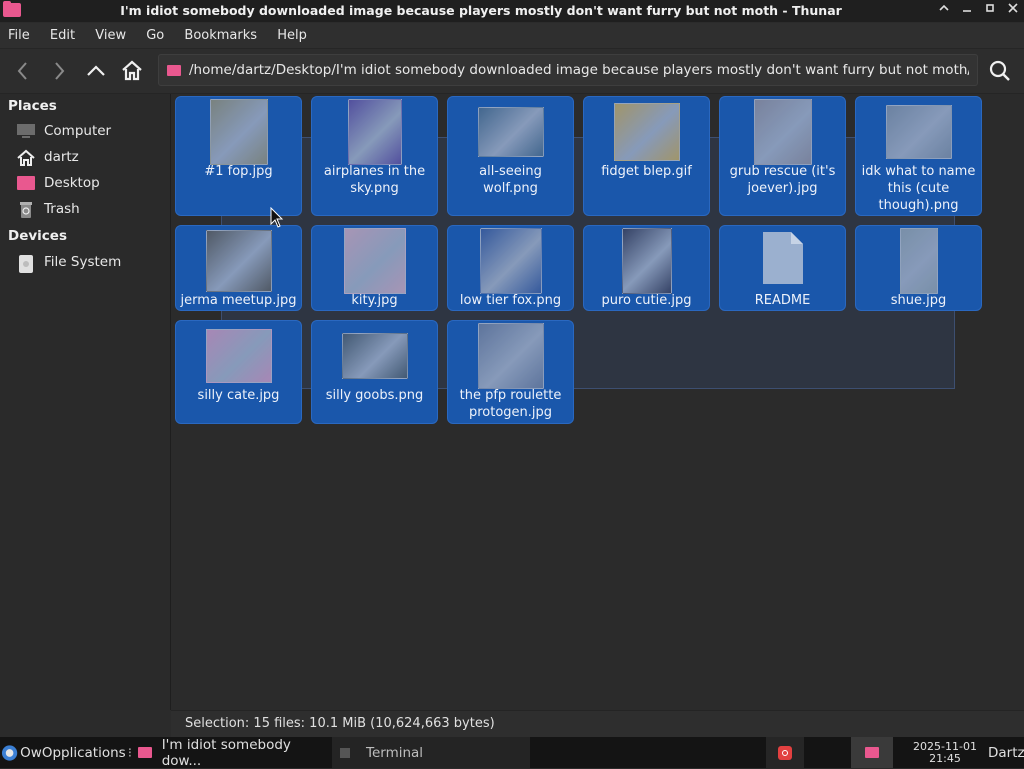  I want to click on sidebar-item-file-system: File System, so click(91, 262).